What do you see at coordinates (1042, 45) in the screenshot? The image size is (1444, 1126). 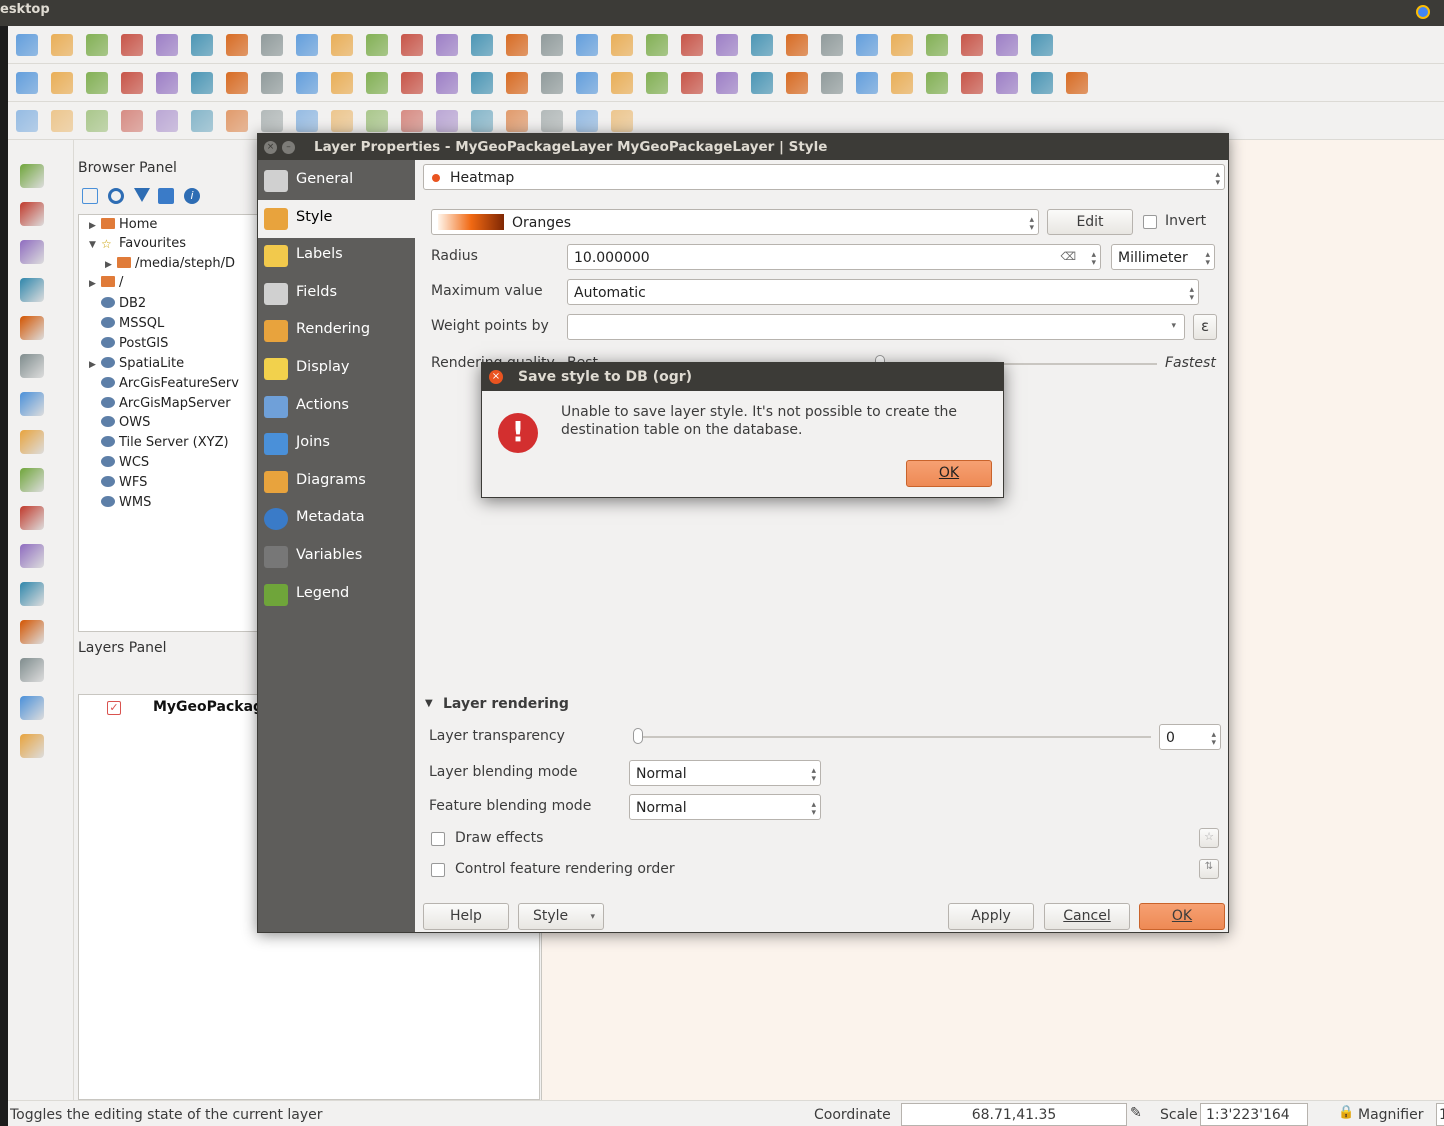 I see `help-icon` at bounding box center [1042, 45].